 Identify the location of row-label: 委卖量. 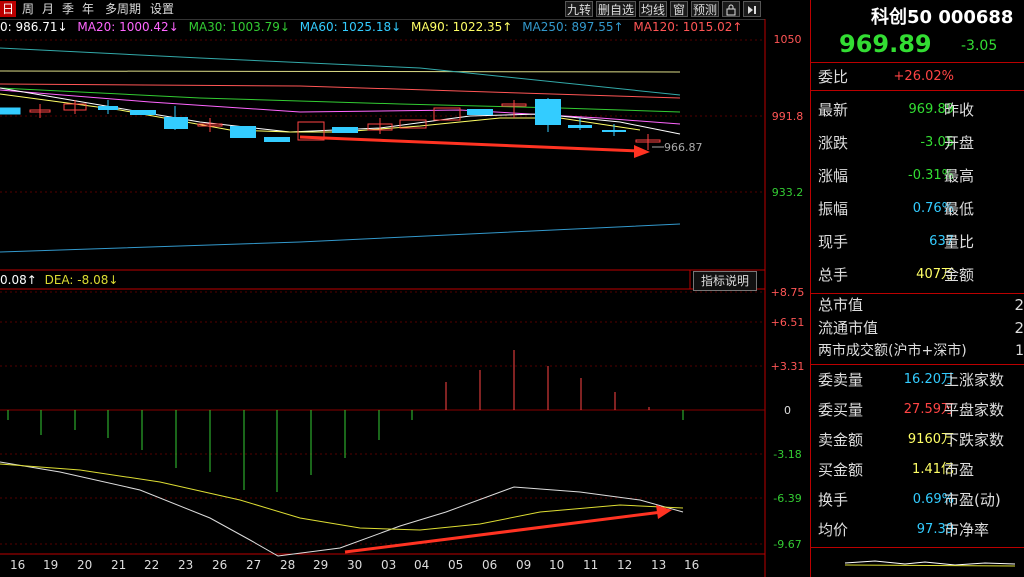
(841, 380).